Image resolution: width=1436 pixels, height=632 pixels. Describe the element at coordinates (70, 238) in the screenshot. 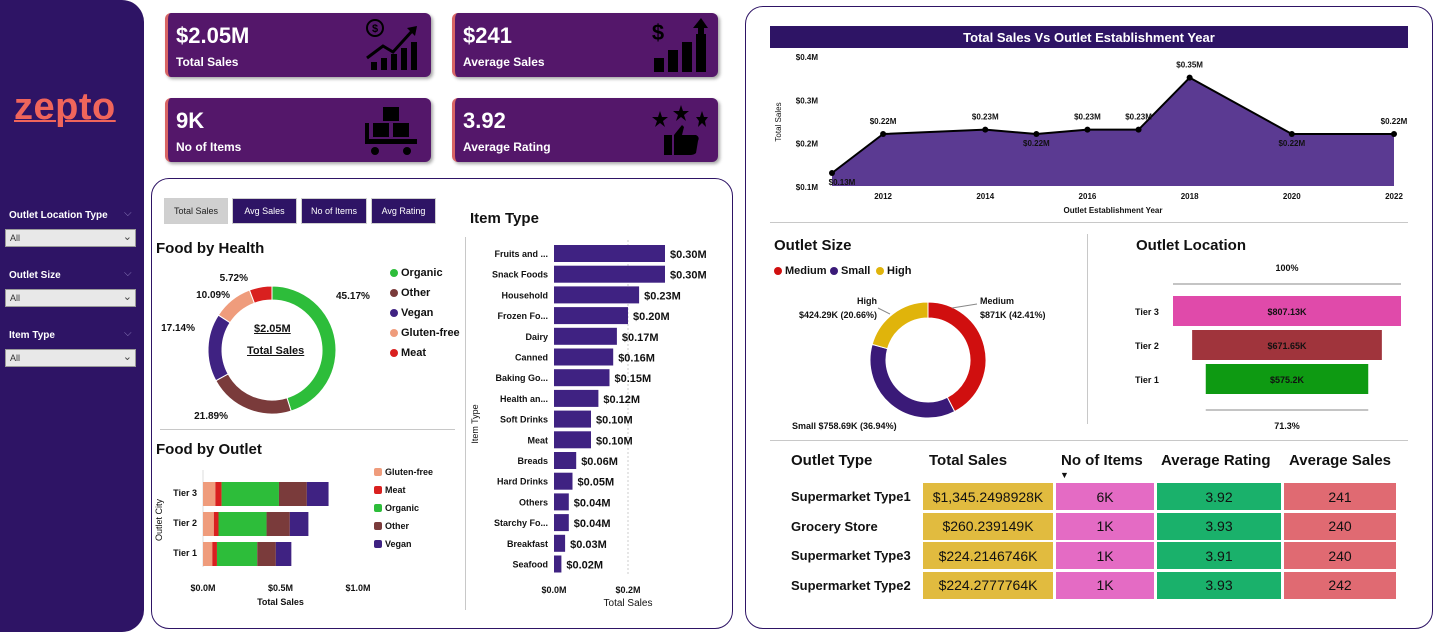

I see `location-type-select: All ⌄` at that location.